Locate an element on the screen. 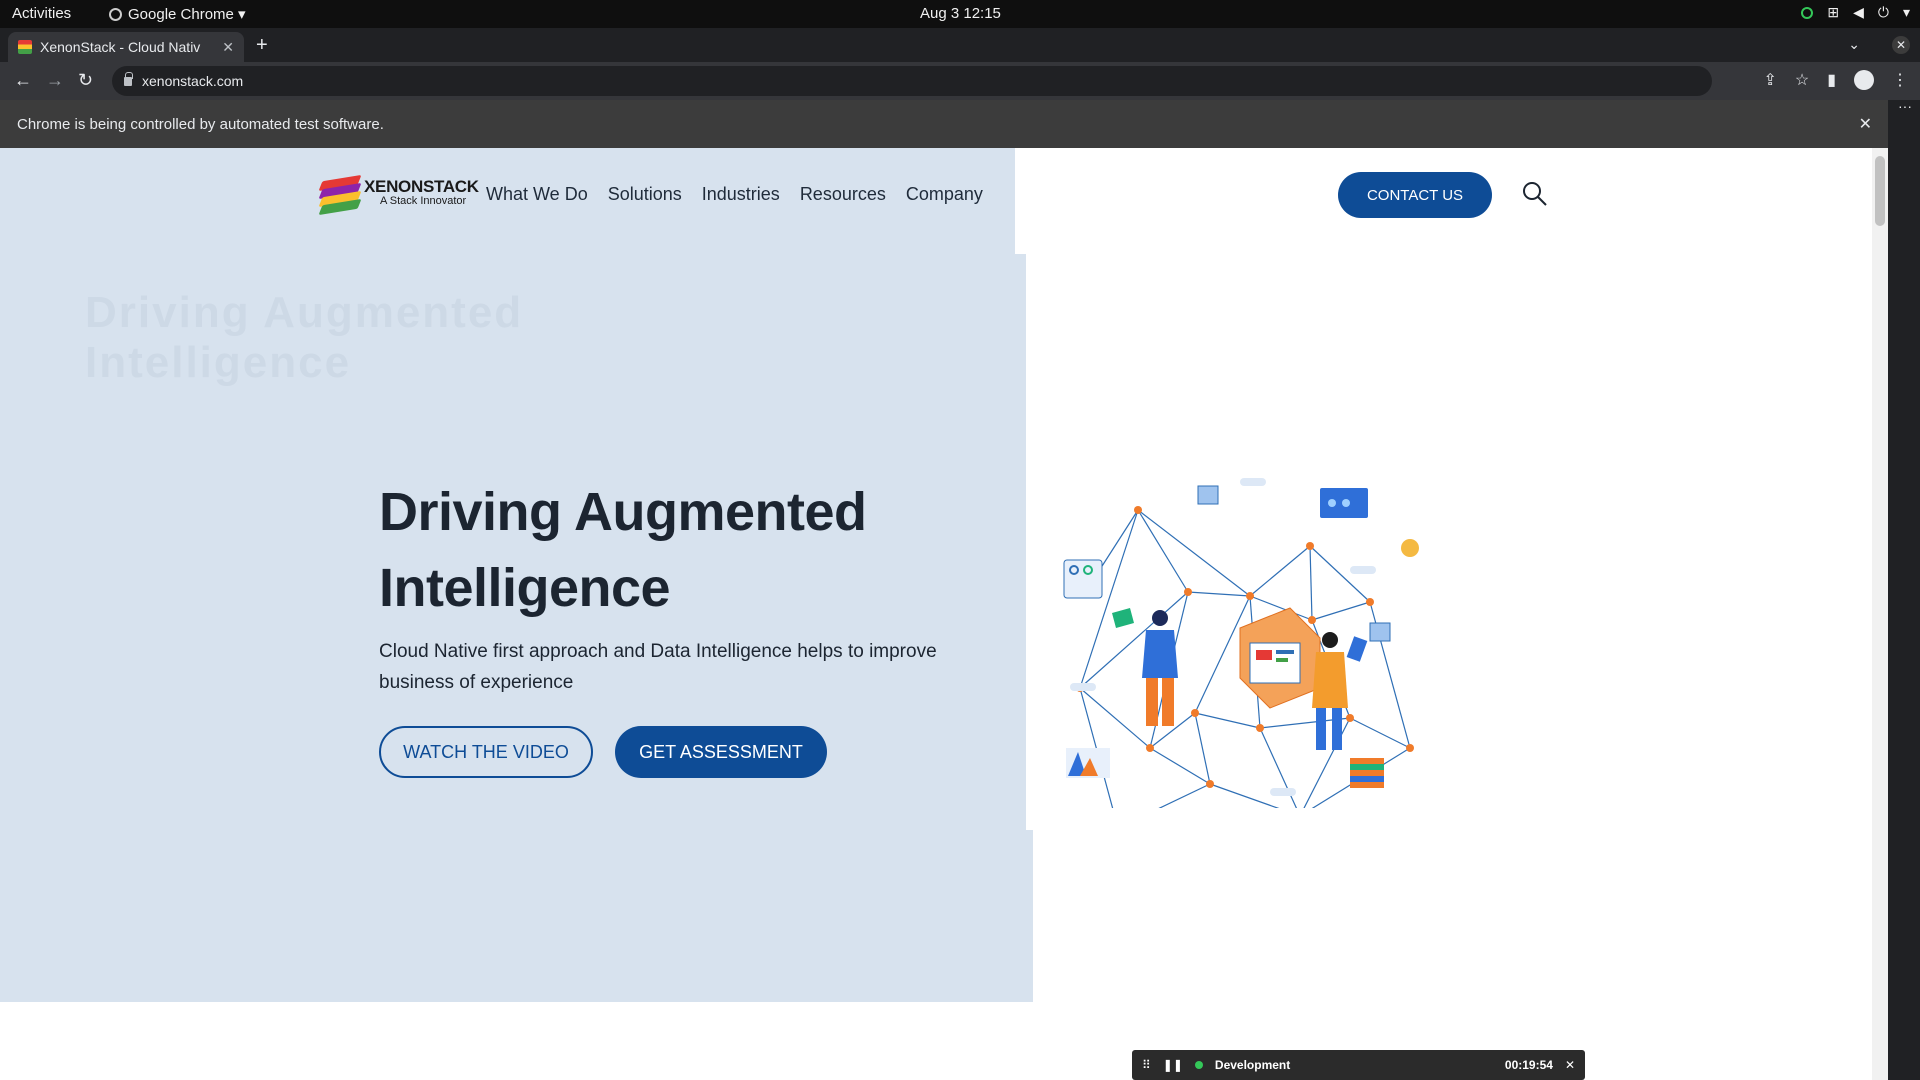 The image size is (1920, 1080). lock-icon is located at coordinates (128, 78).